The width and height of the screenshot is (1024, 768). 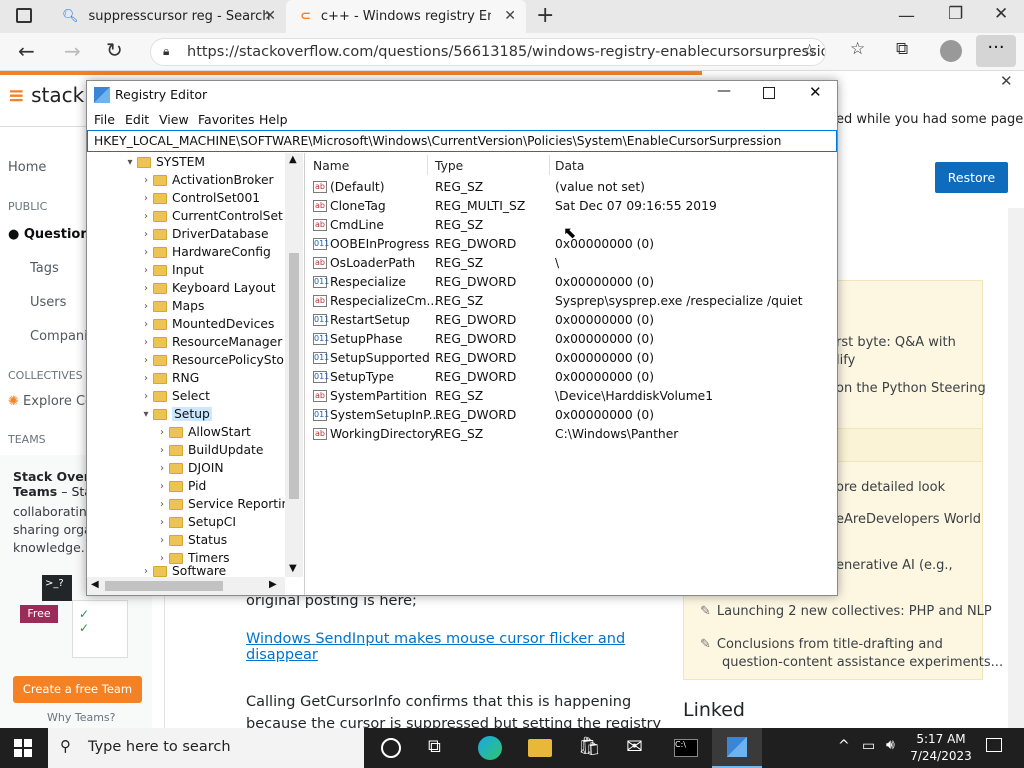 I want to click on refresh-icon: ↻, so click(x=114, y=50).